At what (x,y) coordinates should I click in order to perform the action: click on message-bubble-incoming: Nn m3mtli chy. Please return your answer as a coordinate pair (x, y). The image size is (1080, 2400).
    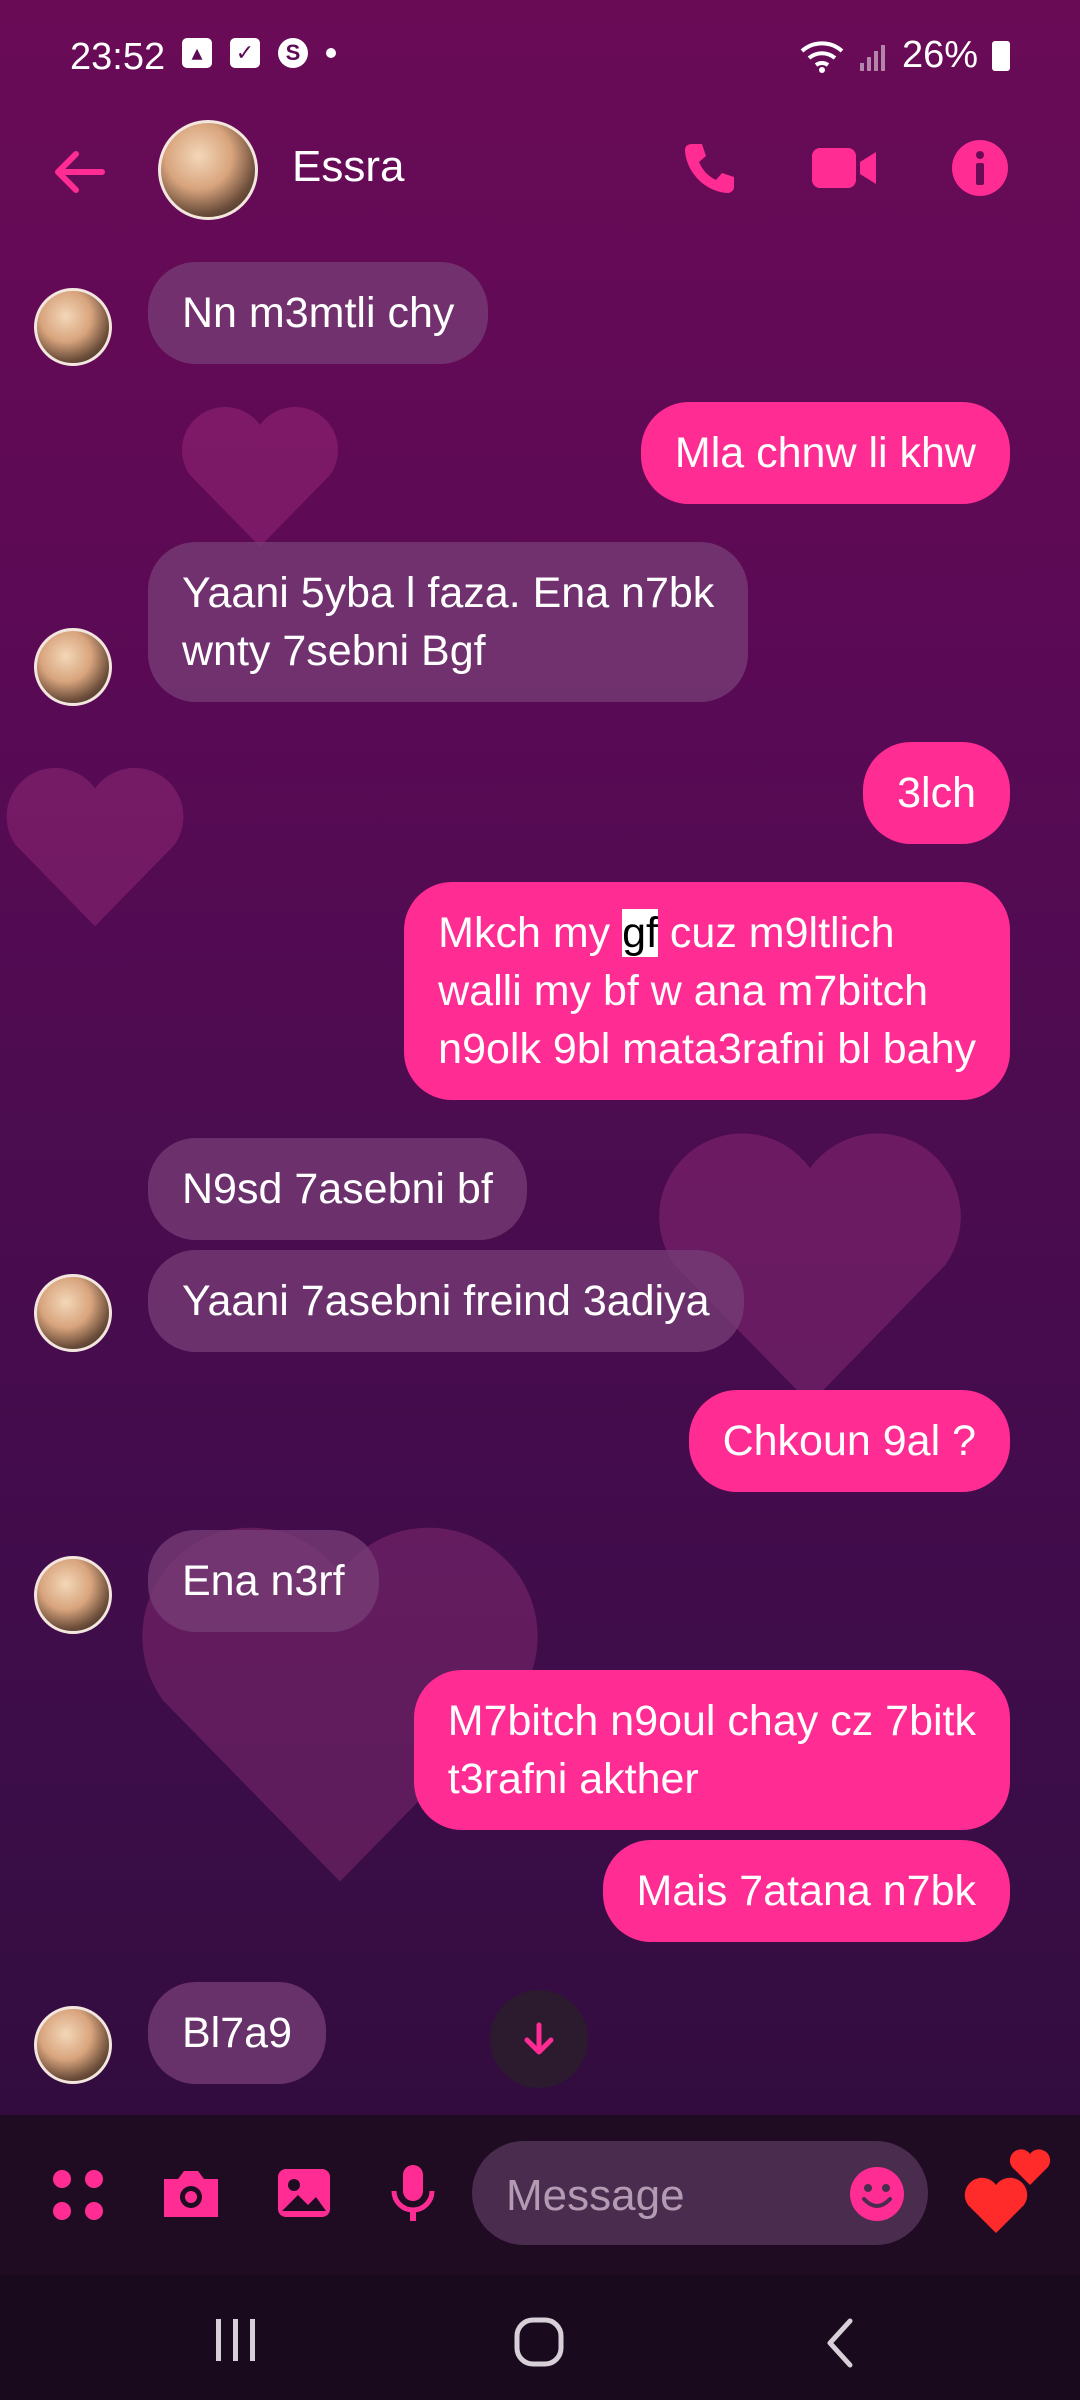
    Looking at the image, I should click on (318, 313).